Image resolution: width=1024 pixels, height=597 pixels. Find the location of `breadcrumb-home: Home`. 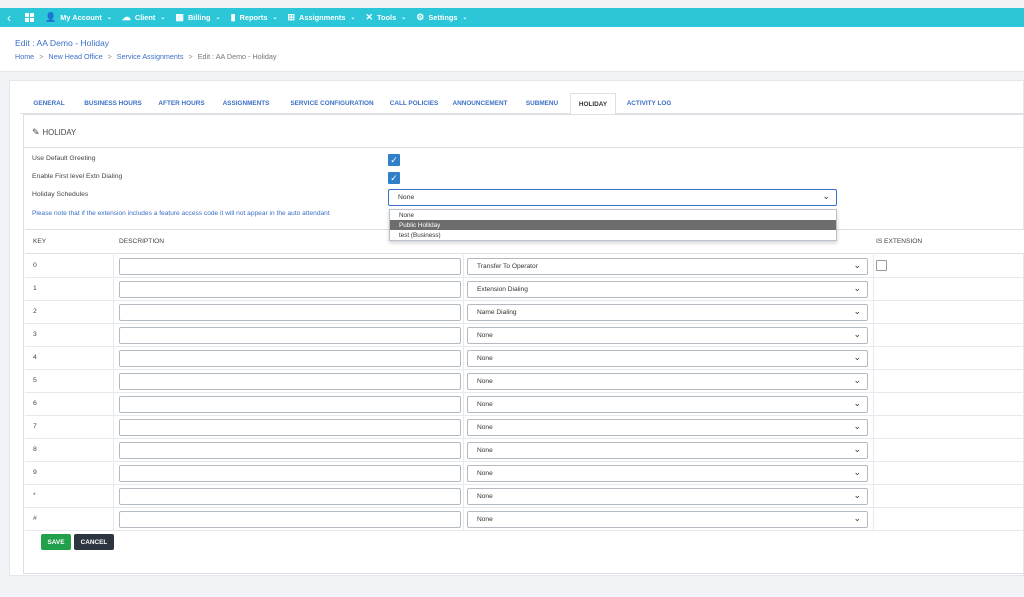

breadcrumb-home: Home is located at coordinates (24, 56).